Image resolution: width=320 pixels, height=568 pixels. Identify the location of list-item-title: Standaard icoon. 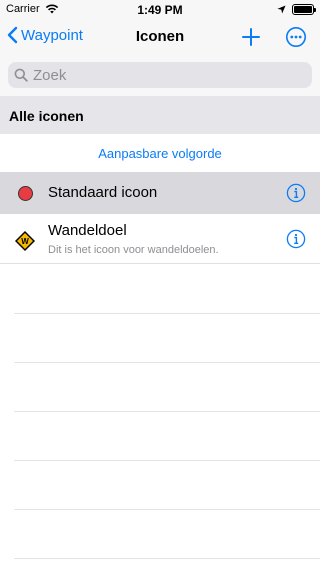
(103, 192).